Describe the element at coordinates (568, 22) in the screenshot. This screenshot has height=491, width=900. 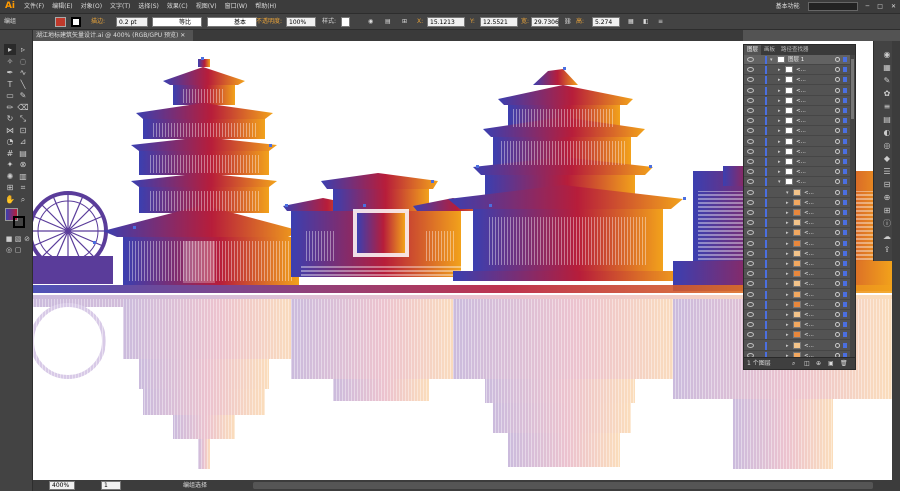
I see `link-icon: ⛓` at that location.